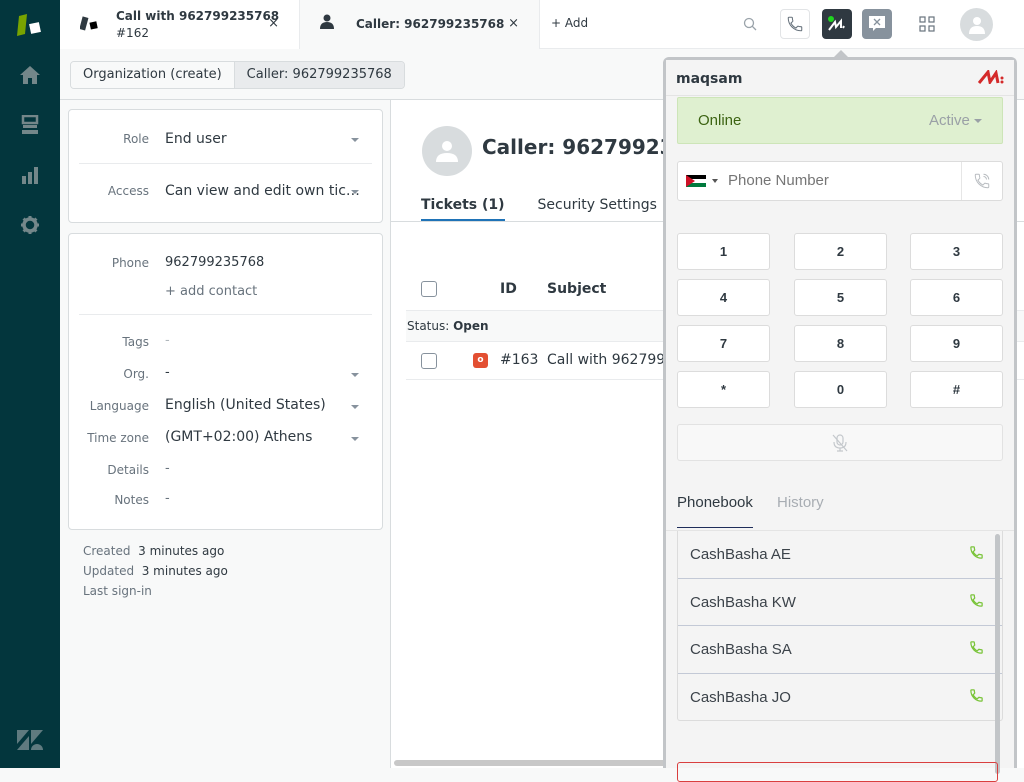 This screenshot has width=1024, height=782. Describe the element at coordinates (327, 24) in the screenshot. I see `user-icon` at that location.